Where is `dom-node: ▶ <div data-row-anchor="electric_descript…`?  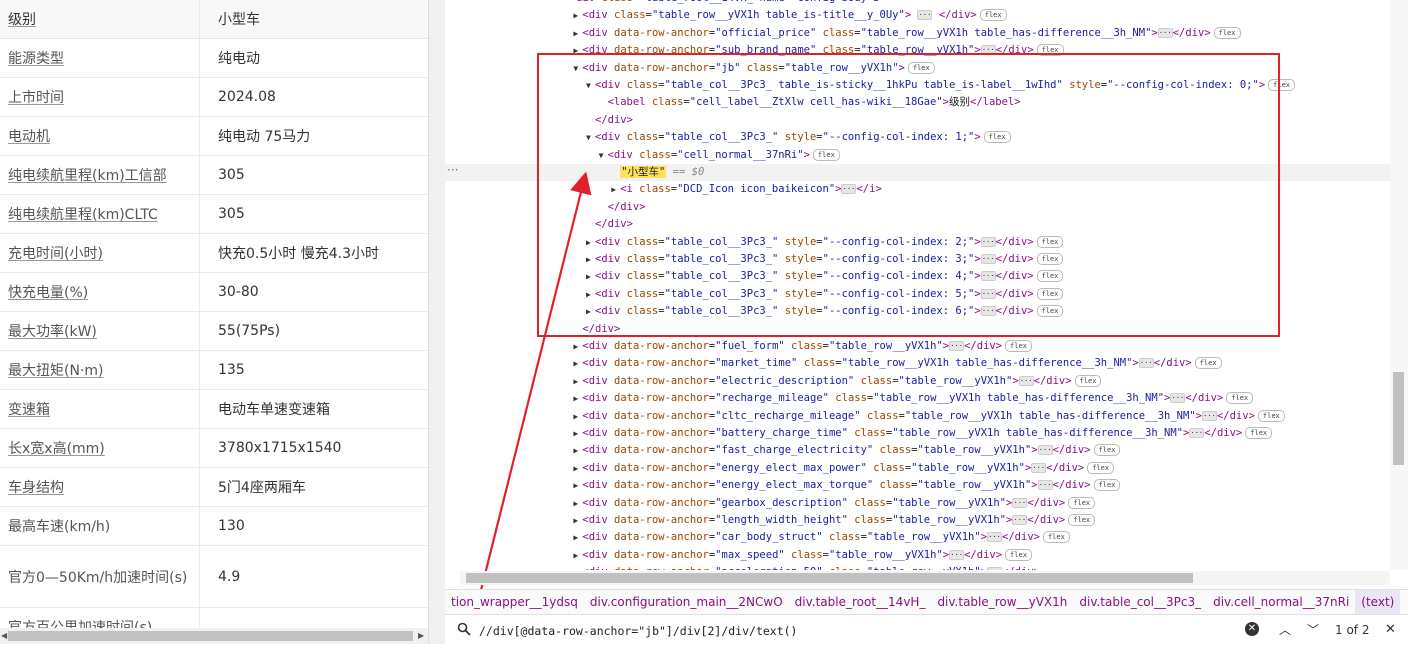
dom-node: ▶ <div data-row-anchor="electric_descript… is located at coordinates (917, 381).